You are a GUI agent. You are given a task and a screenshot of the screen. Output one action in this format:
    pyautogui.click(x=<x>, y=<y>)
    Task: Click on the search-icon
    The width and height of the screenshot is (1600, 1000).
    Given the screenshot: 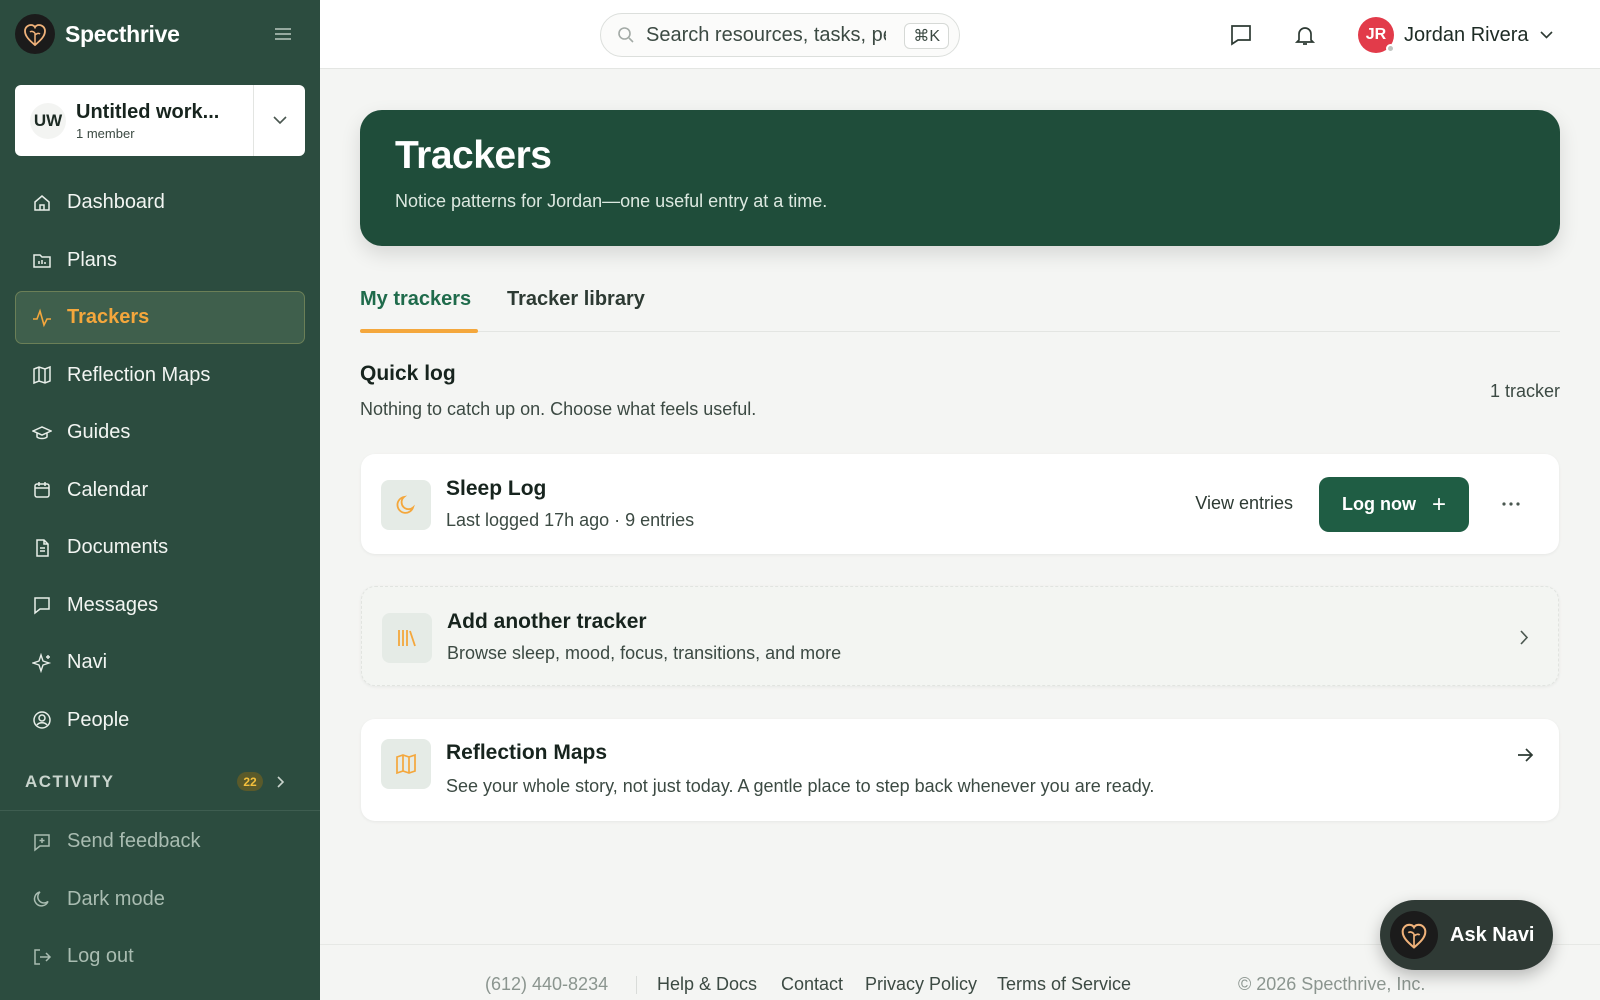 What is the action you would take?
    pyautogui.click(x=626, y=35)
    